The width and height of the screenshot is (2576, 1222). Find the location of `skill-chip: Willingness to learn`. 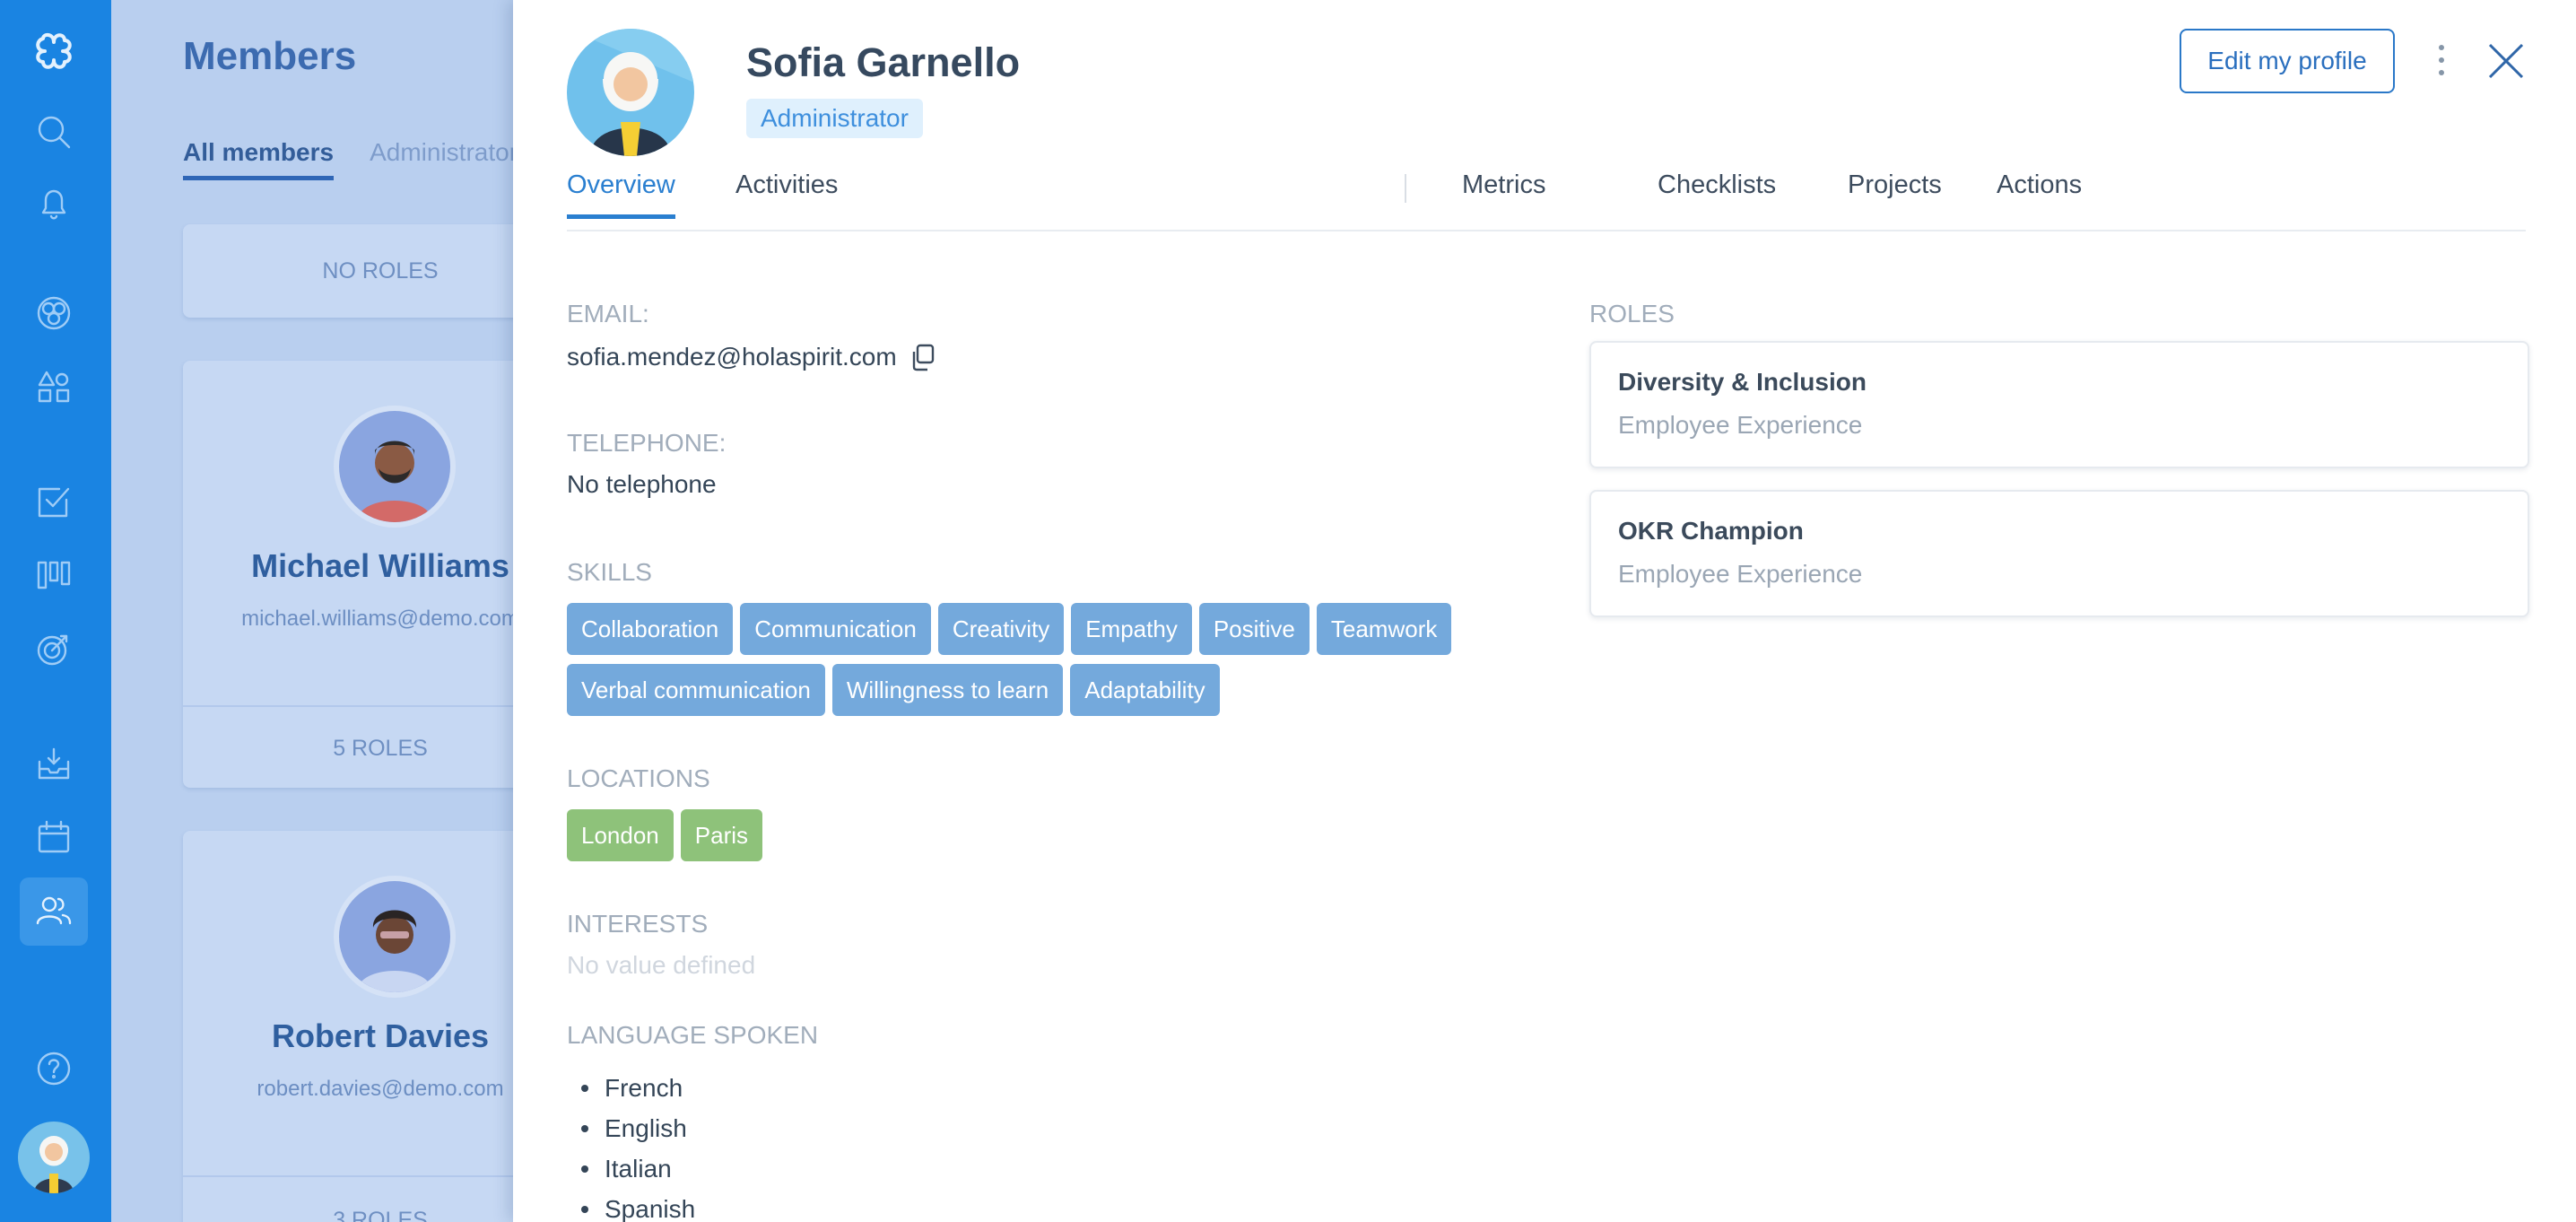

skill-chip: Willingness to learn is located at coordinates (947, 690).